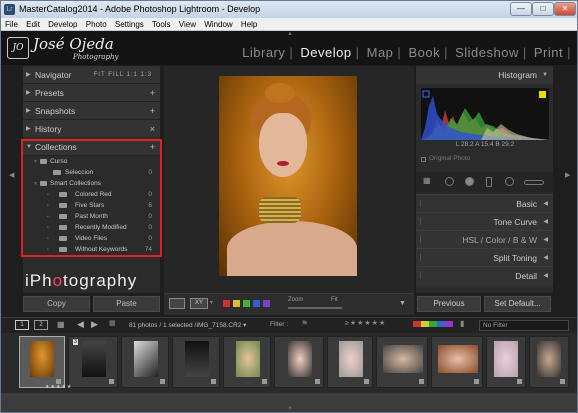 Image resolution: width=578 pixels, height=413 pixels. I want to click on minimize-button: —, so click(521, 9).